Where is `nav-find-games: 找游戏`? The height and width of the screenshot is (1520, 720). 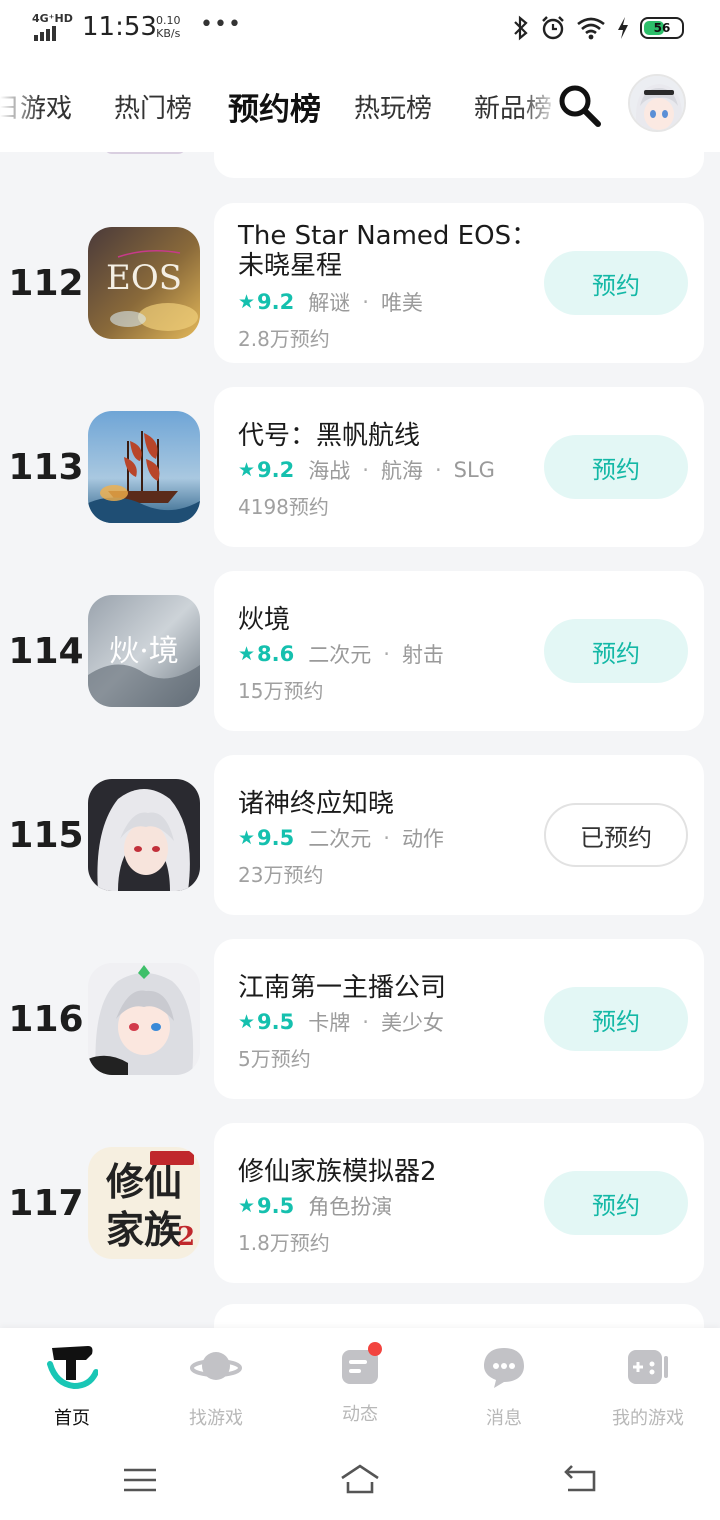 nav-find-games: 找游戏 is located at coordinates (216, 1386).